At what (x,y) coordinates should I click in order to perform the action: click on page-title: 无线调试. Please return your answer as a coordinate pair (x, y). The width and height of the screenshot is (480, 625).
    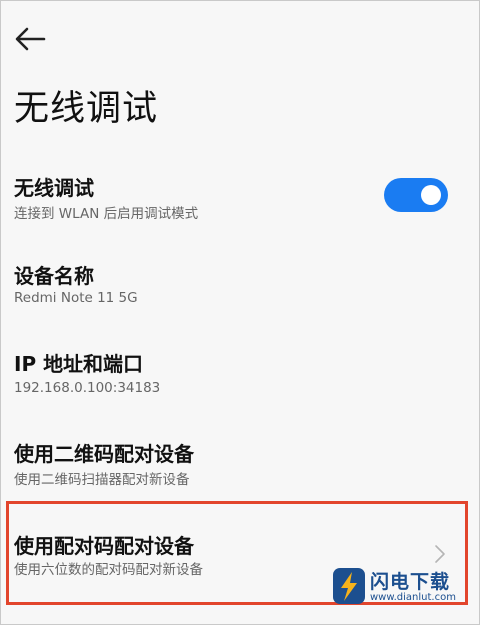
    Looking at the image, I should click on (86, 109).